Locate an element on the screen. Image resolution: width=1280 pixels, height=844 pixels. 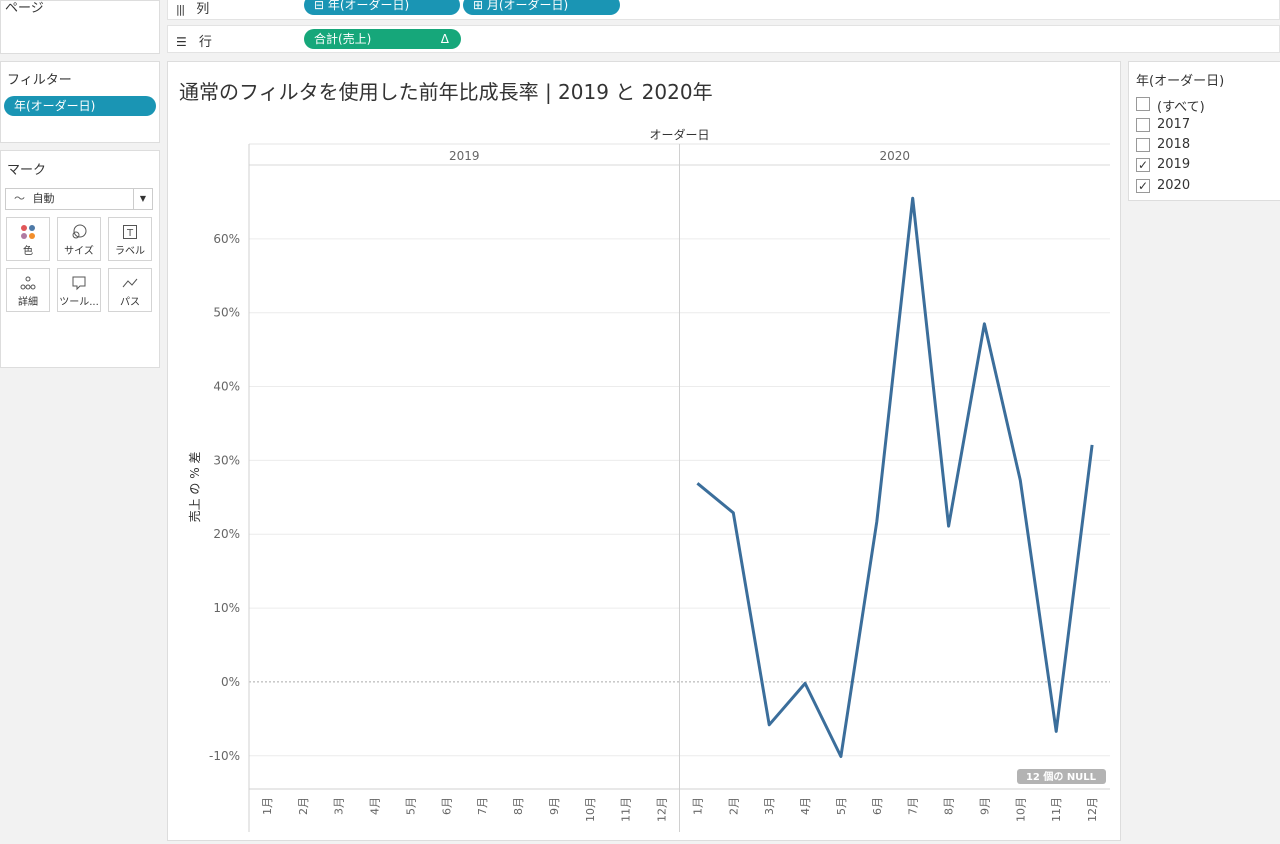
y-tick-label: 60% is located at coordinates (226, 239).